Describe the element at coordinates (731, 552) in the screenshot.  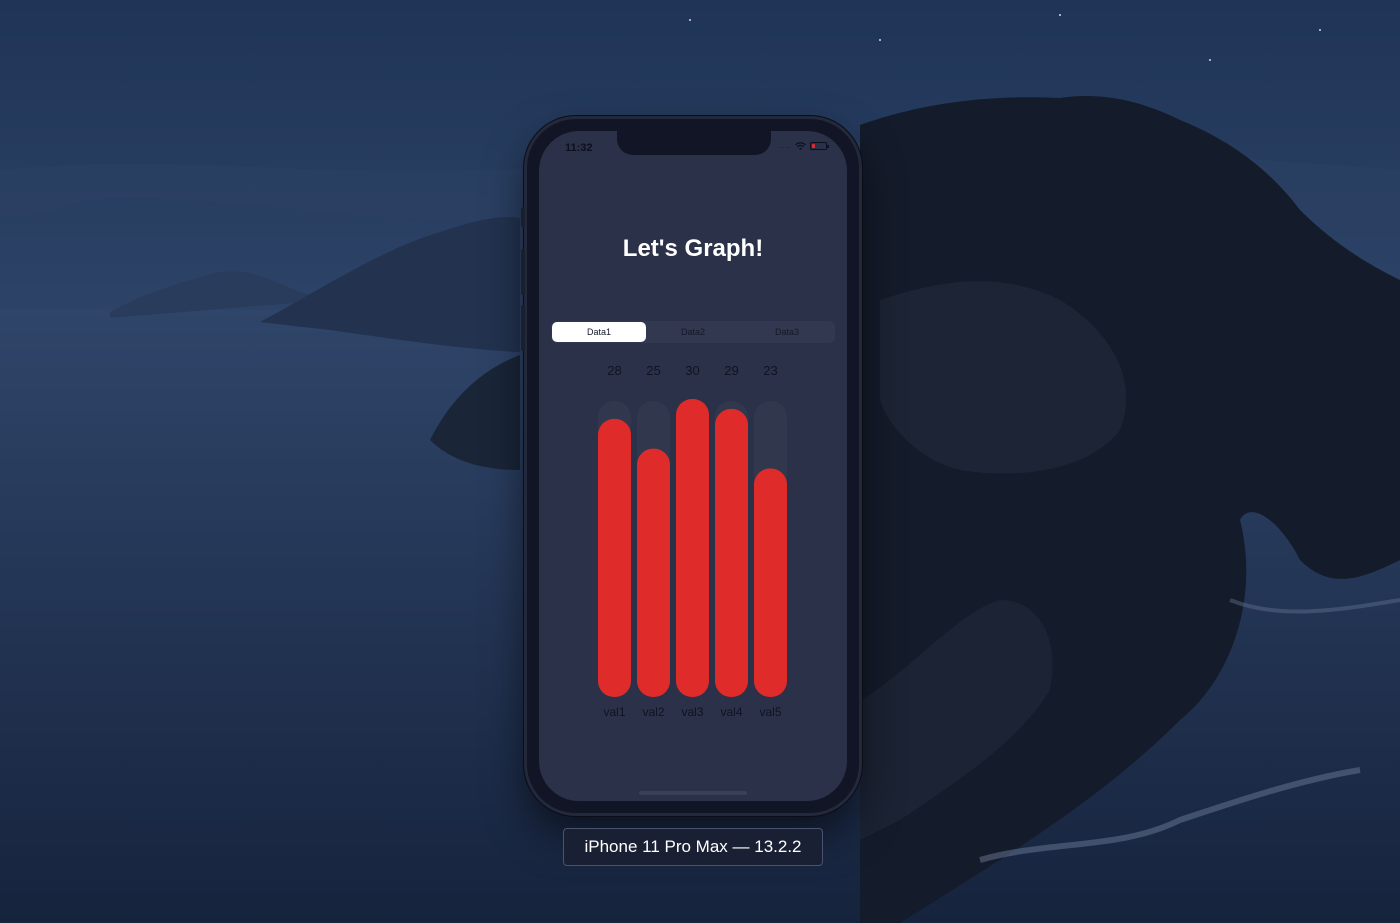
I see `bar-val4` at that location.